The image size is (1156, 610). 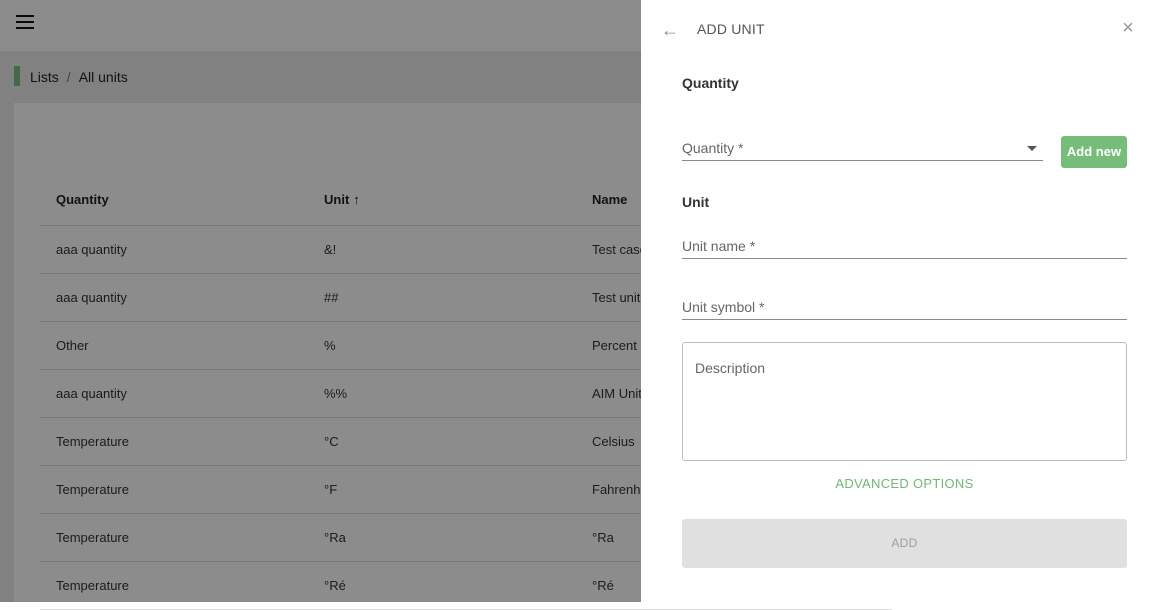 I want to click on chevron-down-icon, so click(x=1032, y=148).